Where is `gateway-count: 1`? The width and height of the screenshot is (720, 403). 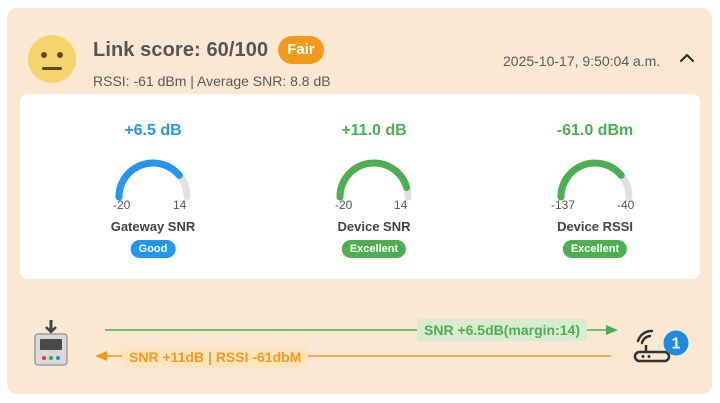 gateway-count: 1 is located at coordinates (676, 344).